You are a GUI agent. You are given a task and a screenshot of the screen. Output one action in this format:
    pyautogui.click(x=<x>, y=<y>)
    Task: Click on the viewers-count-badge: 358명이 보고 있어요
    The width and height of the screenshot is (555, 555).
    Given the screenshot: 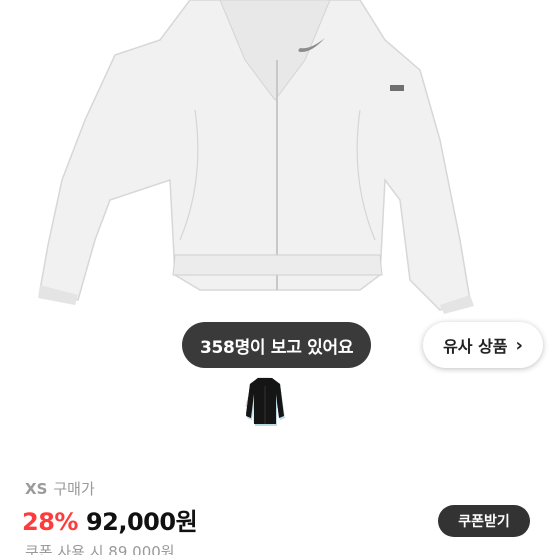 What is the action you would take?
    pyautogui.click(x=277, y=345)
    